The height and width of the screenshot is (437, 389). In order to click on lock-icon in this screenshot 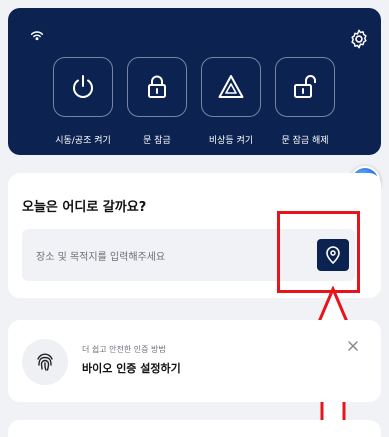, I will do `click(157, 86)`.